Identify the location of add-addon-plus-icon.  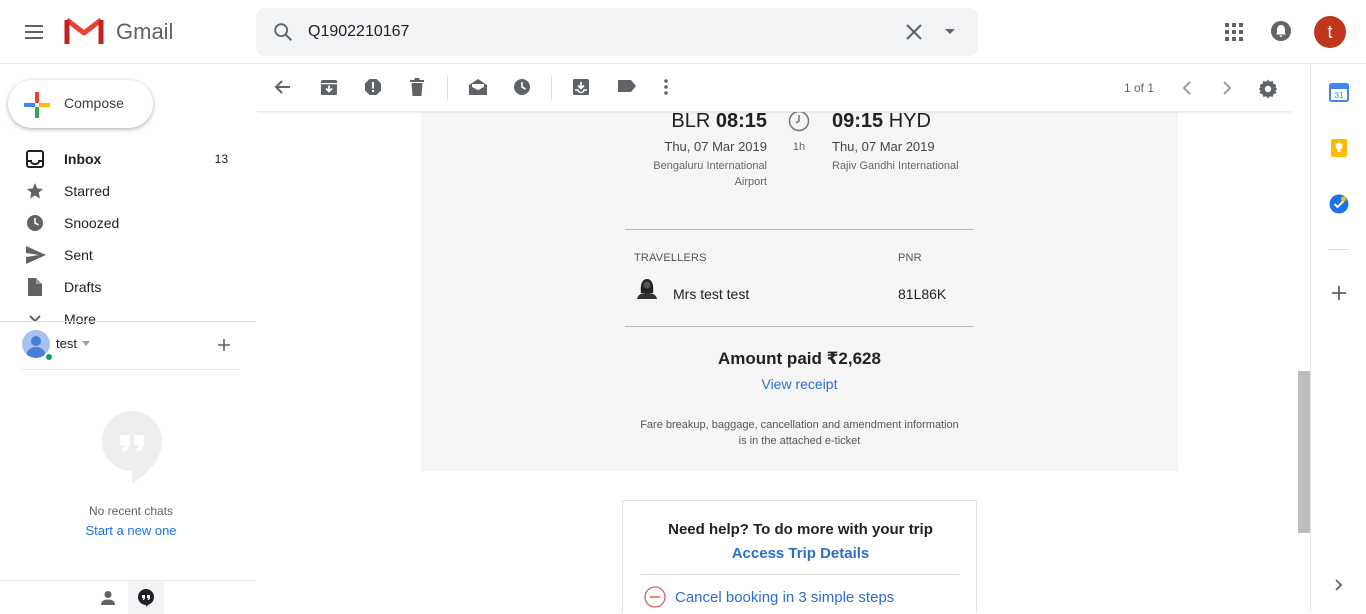
(1339, 293).